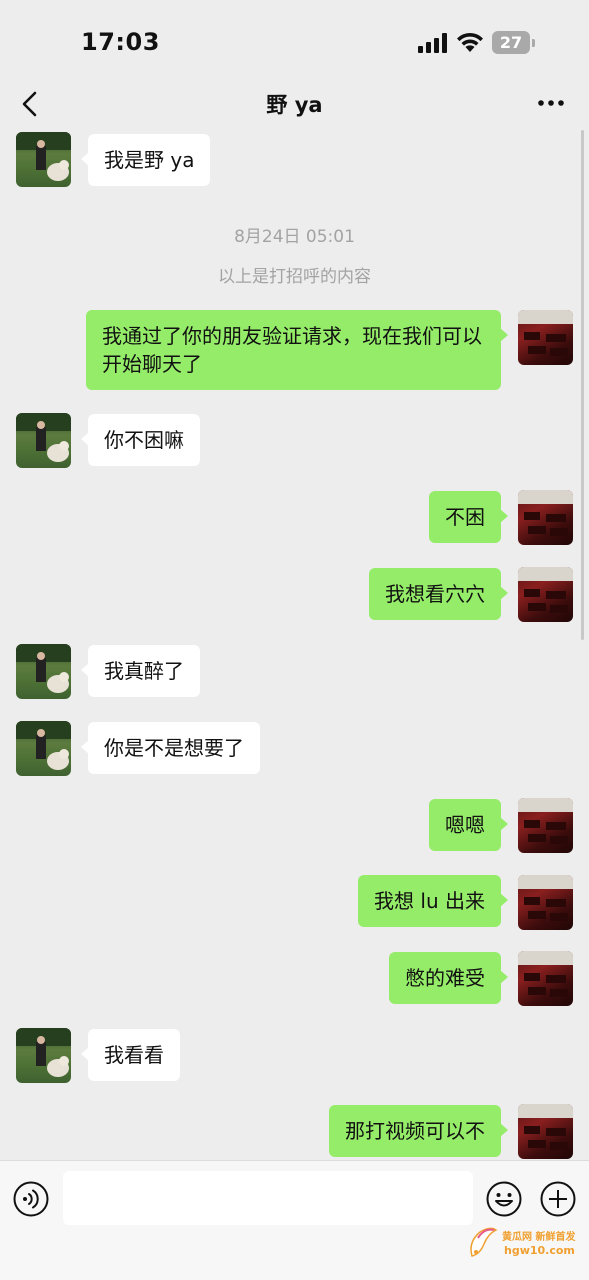  I want to click on status-time: 17:03, so click(120, 42).